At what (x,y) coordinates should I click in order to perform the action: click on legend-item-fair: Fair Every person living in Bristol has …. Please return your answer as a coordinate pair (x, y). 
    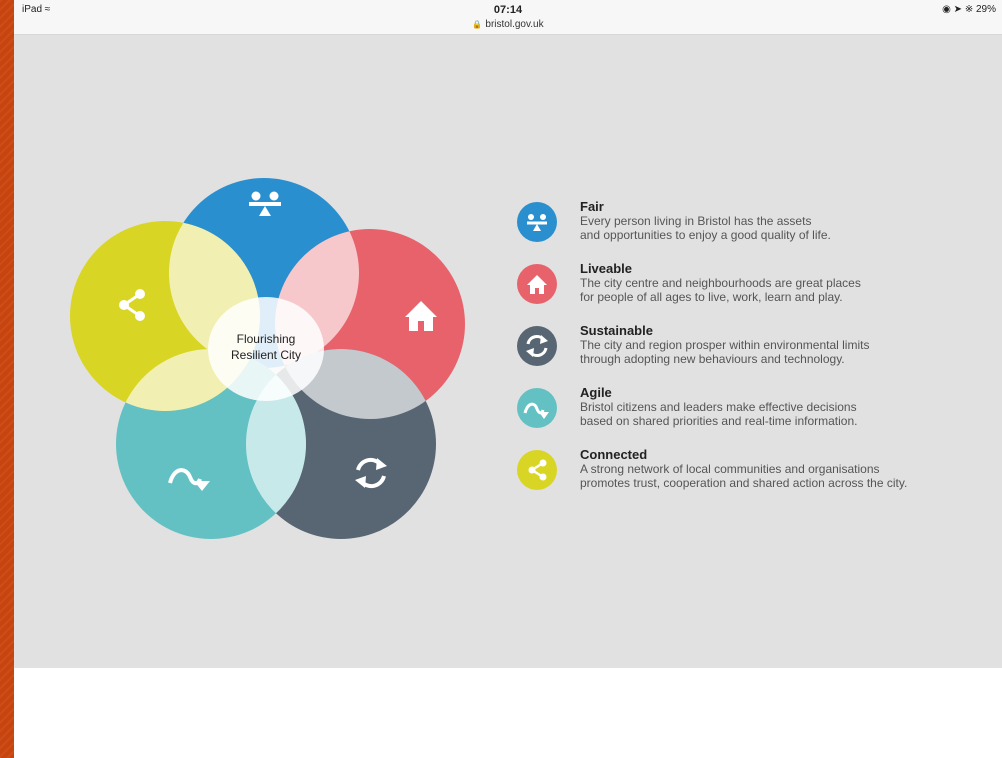
    Looking at the image, I should click on (757, 230).